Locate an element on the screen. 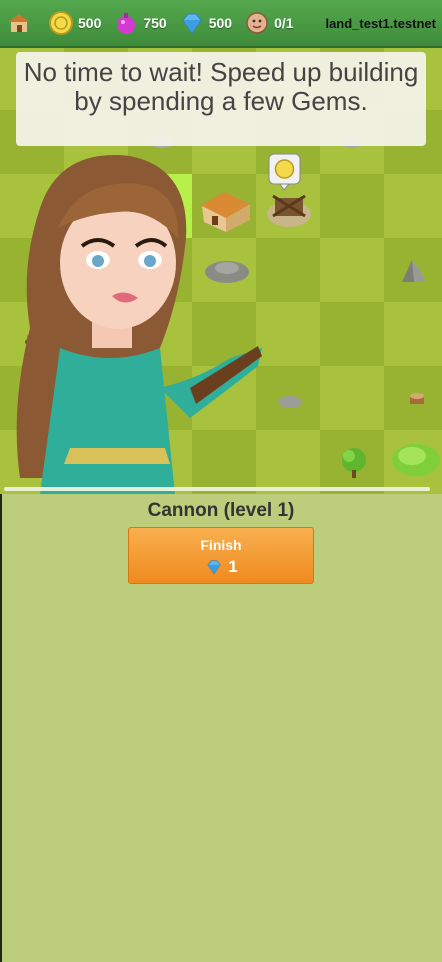 This screenshot has width=442, height=962. gold-resource: 500 is located at coordinates (74, 23).